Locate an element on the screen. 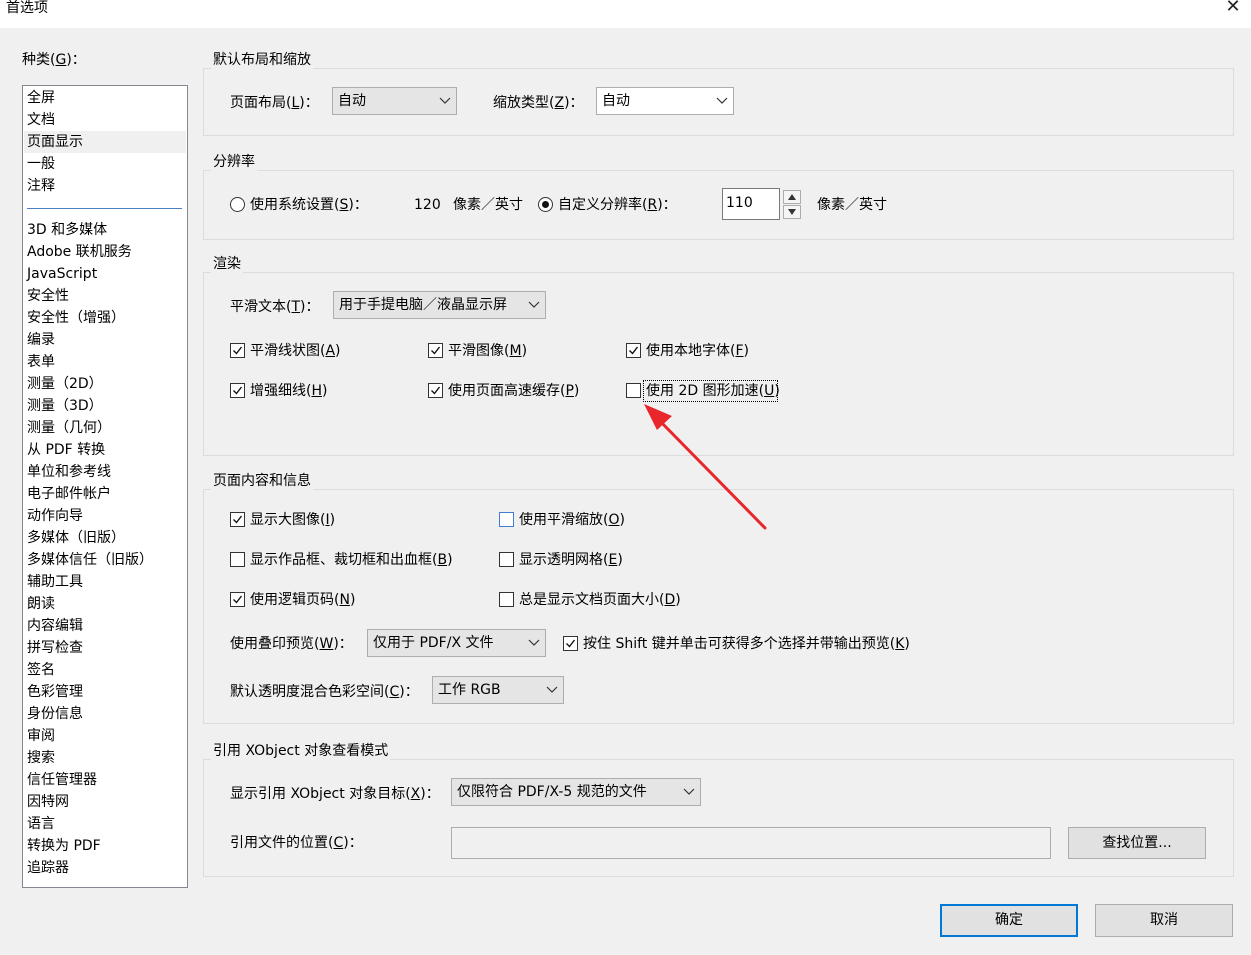 The image size is (1251, 955). checkbox-mnemonic: B is located at coordinates (442, 560).